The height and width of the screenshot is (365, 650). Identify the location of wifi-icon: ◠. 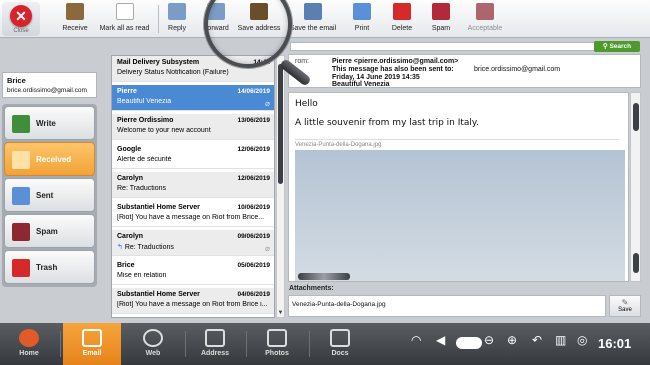
(416, 340).